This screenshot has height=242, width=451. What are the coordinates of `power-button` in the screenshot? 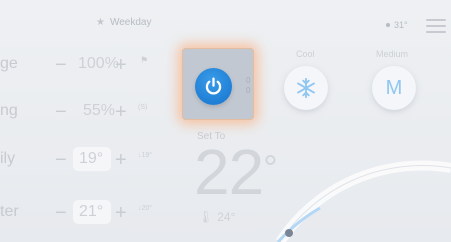 It's located at (213, 86).